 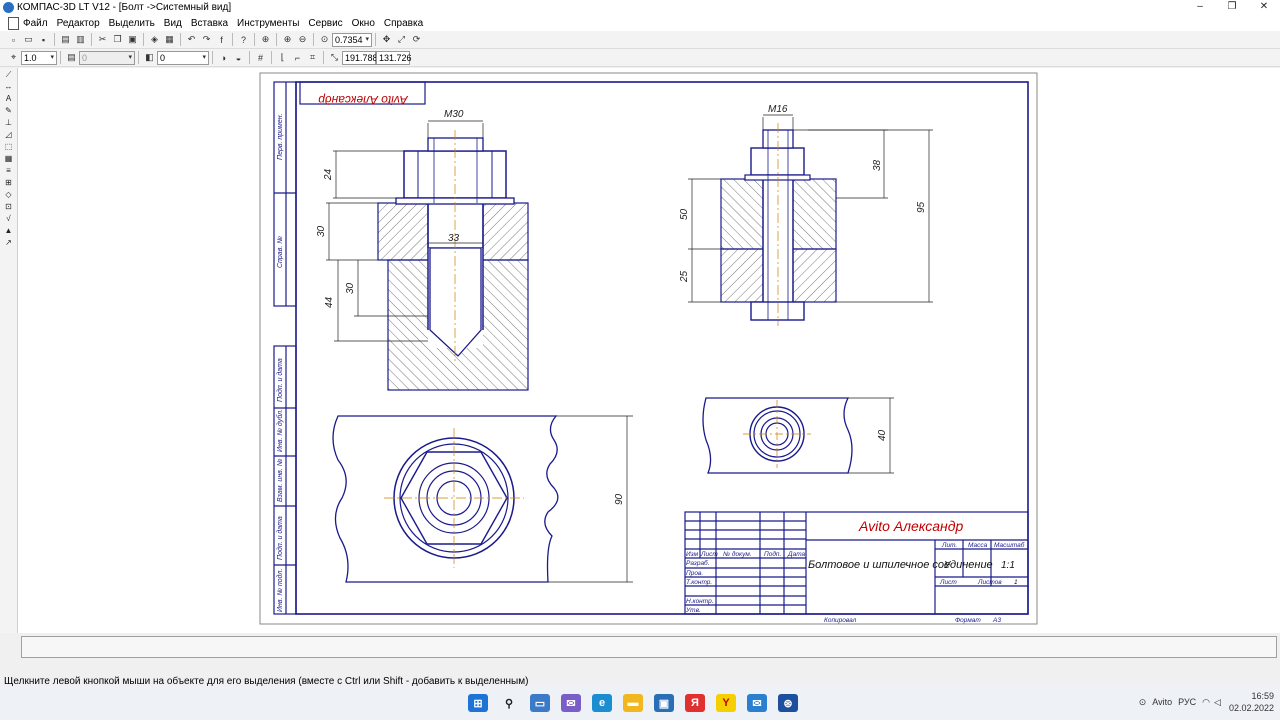 I want to click on yandex-icon: Y, so click(x=726, y=703).